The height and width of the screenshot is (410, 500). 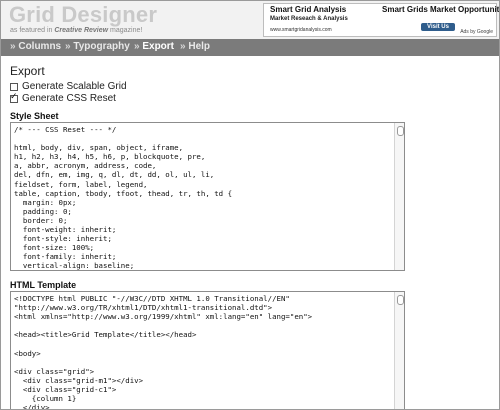 I want to click on nav-columns: » Columns, so click(x=35, y=46).